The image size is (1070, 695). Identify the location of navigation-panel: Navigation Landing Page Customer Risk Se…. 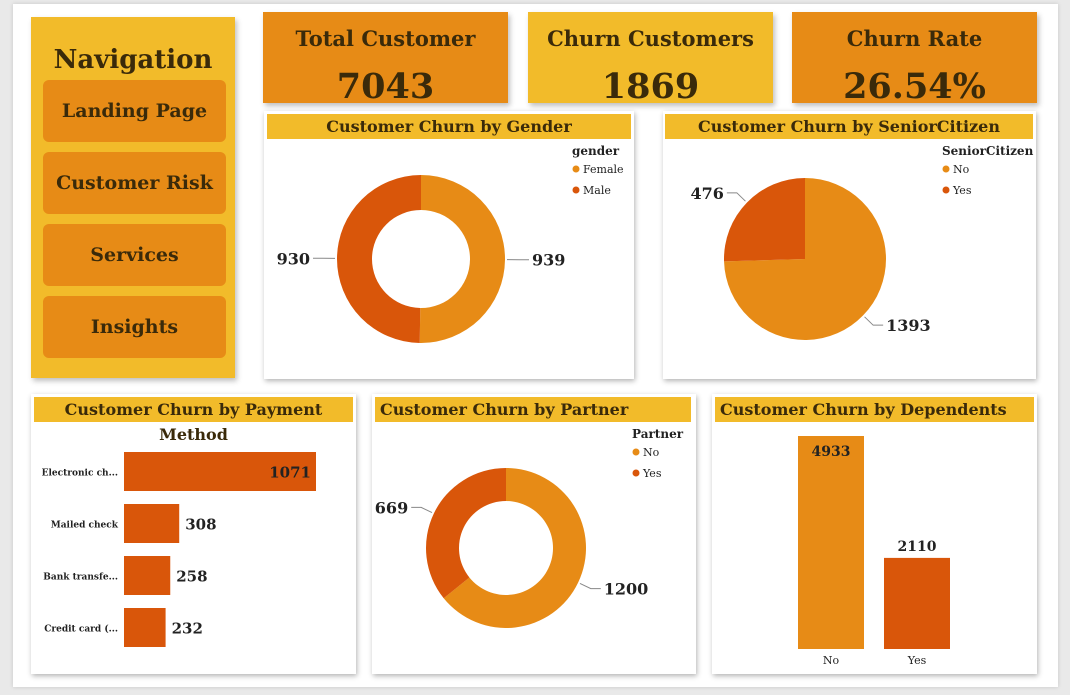
(133, 197).